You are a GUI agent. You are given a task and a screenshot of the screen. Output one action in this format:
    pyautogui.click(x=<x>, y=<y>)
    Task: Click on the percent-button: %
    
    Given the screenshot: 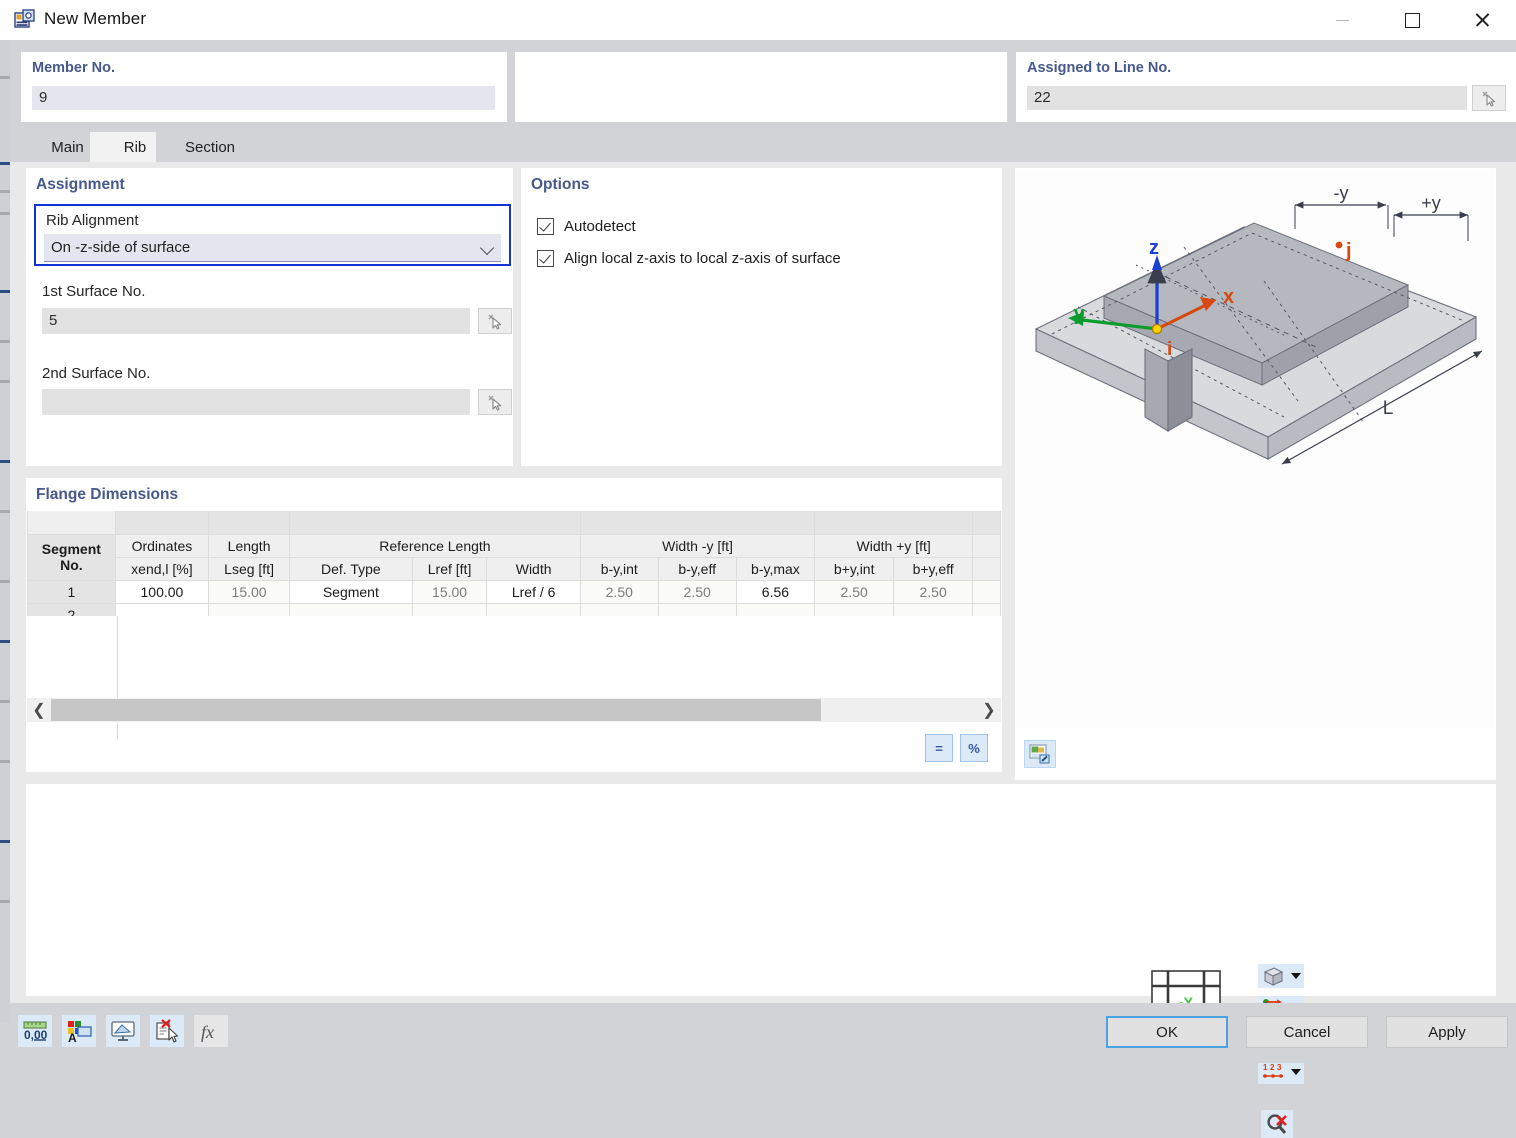 What is the action you would take?
    pyautogui.click(x=974, y=748)
    